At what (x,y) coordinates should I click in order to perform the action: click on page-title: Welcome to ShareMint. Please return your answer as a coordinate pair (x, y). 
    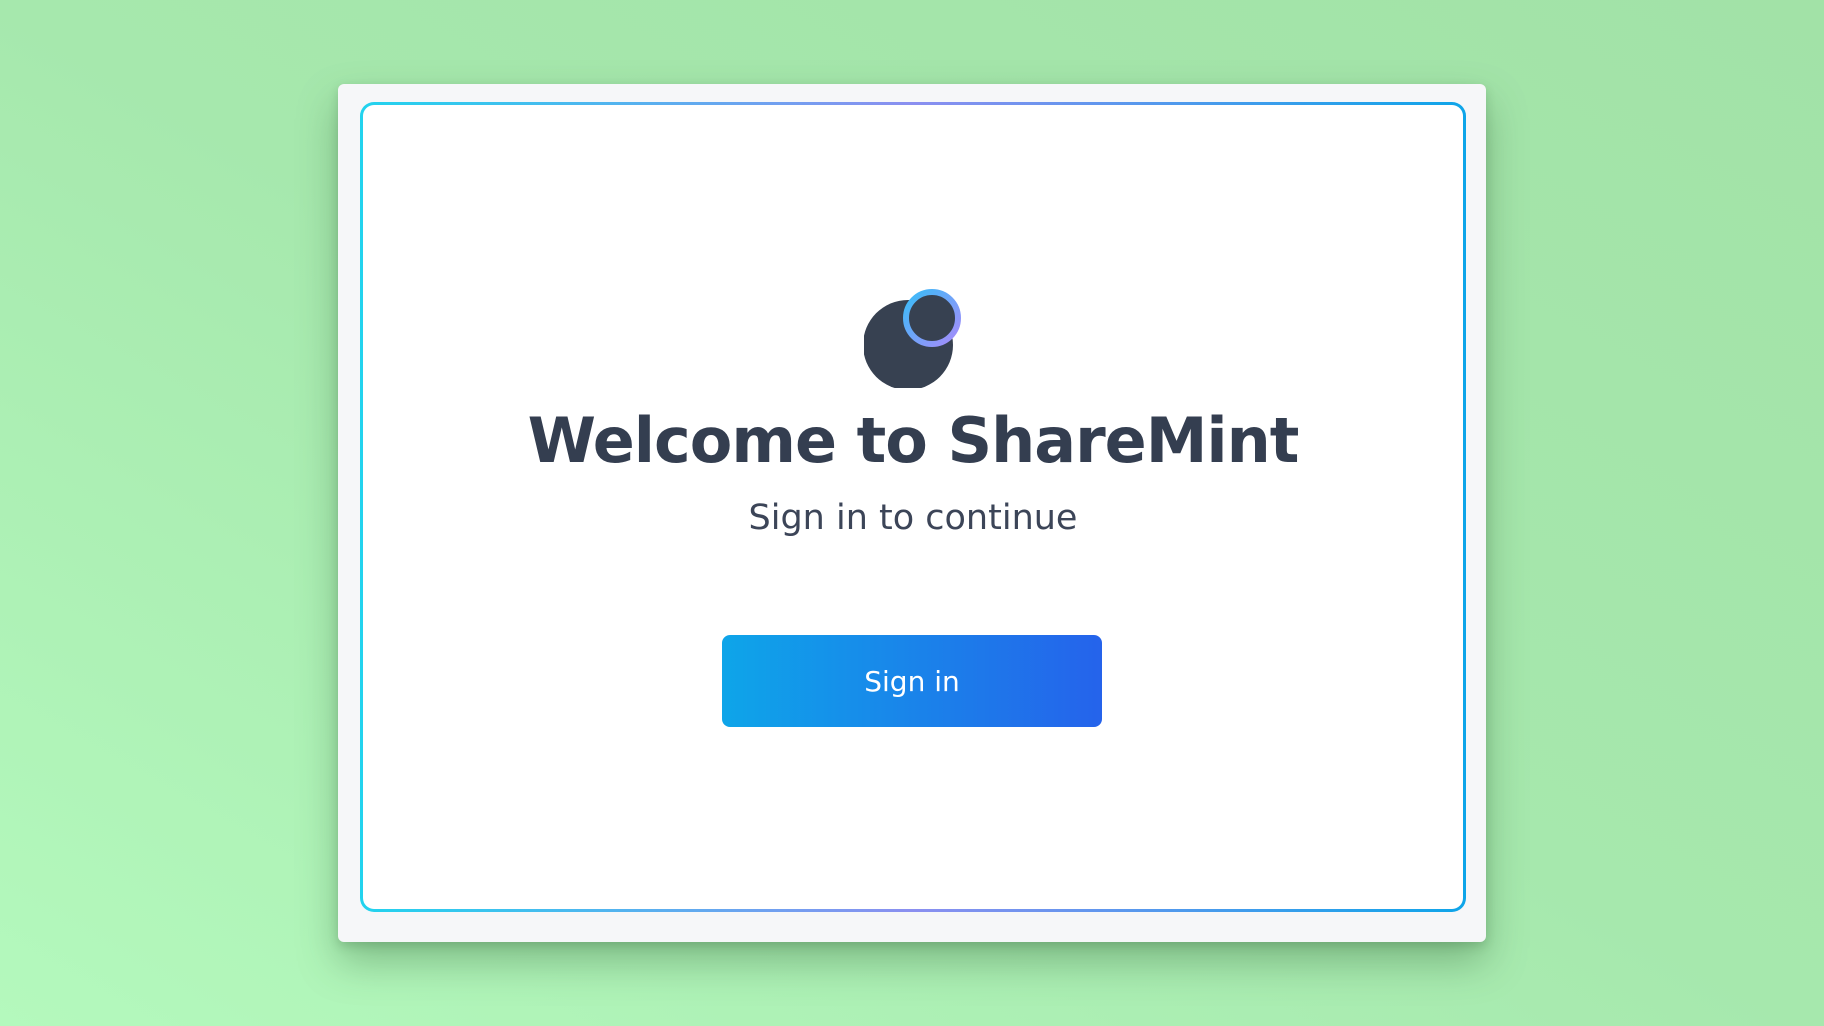
    Looking at the image, I should click on (913, 440).